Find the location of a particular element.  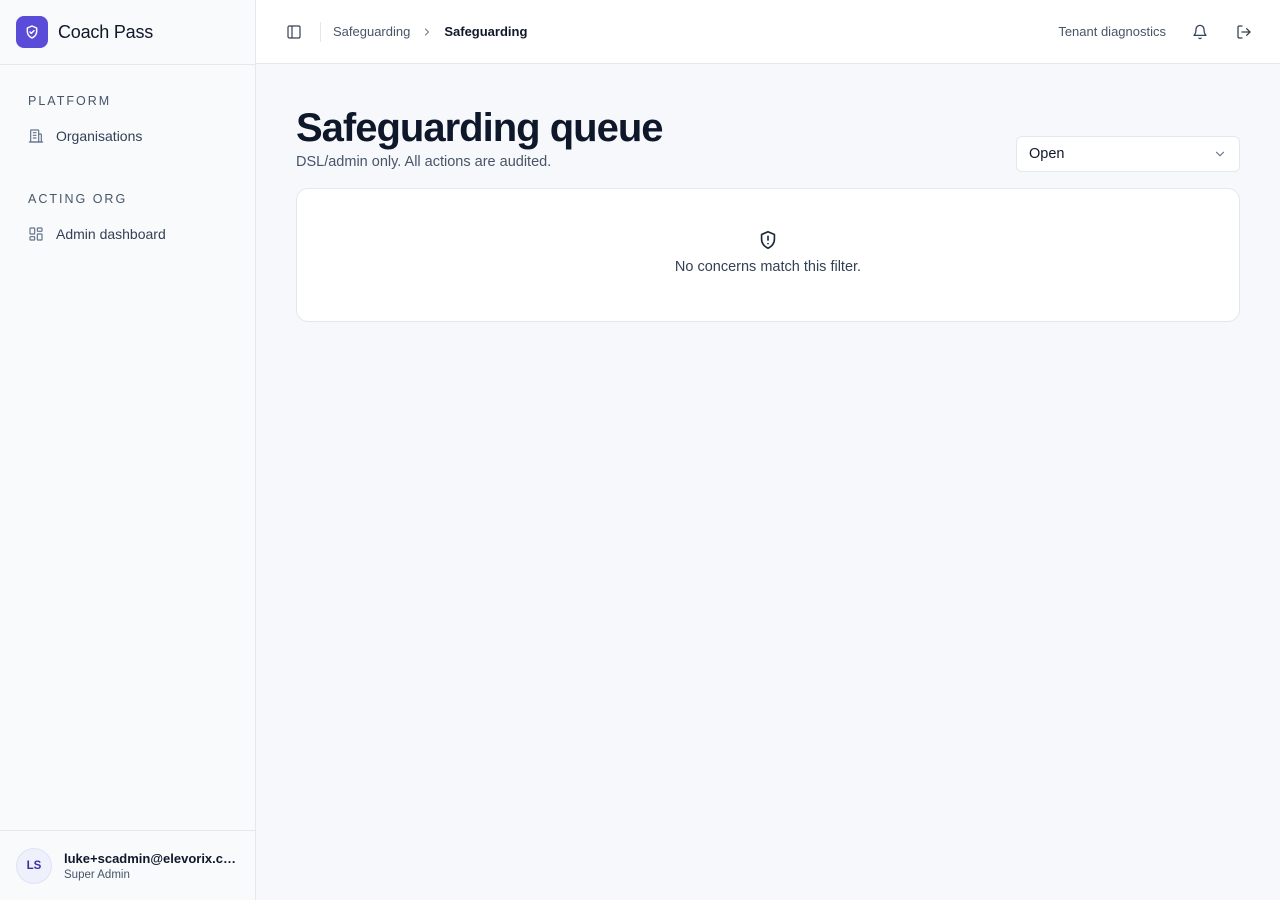

shield-alert-icon is located at coordinates (768, 240).